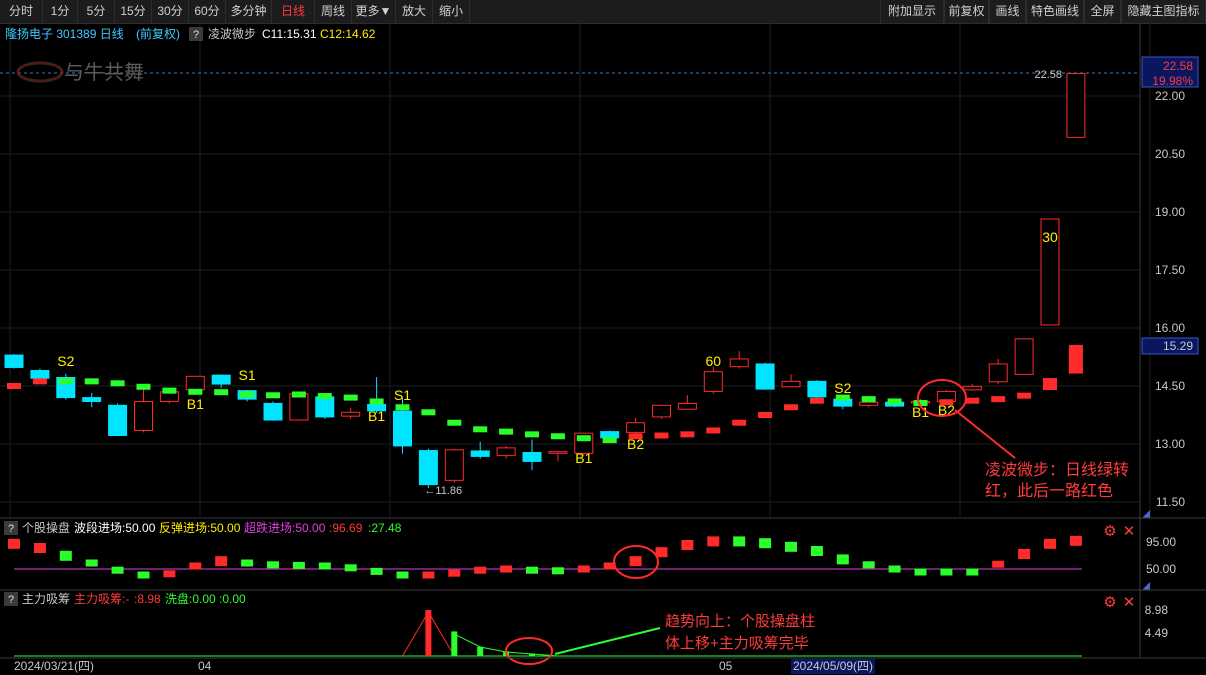 This screenshot has width=1206, height=675. I want to click on panel3-tick: 8.98, so click(1157, 610).